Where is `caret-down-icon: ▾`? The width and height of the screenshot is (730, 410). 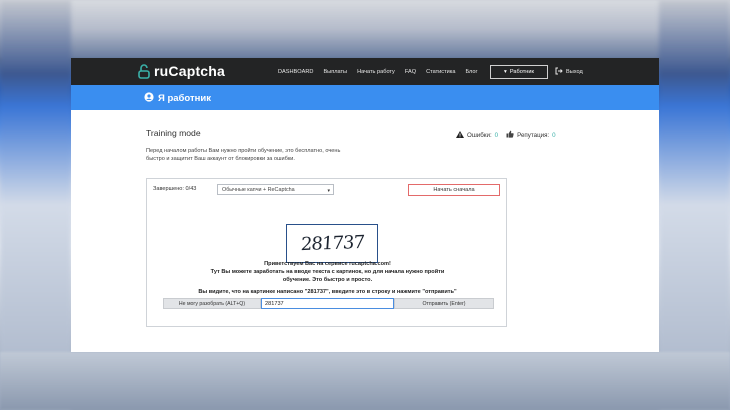
caret-down-icon: ▾ is located at coordinates (505, 72).